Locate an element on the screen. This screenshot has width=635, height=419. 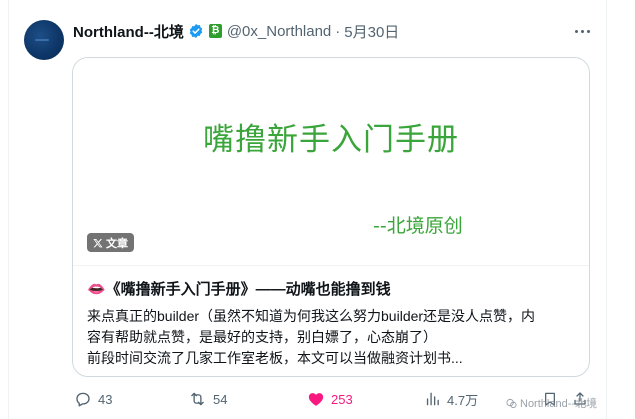
tweet-header: Northland--北境 ₿ @0x_Northland · 5月30日 is located at coordinates (236, 31).